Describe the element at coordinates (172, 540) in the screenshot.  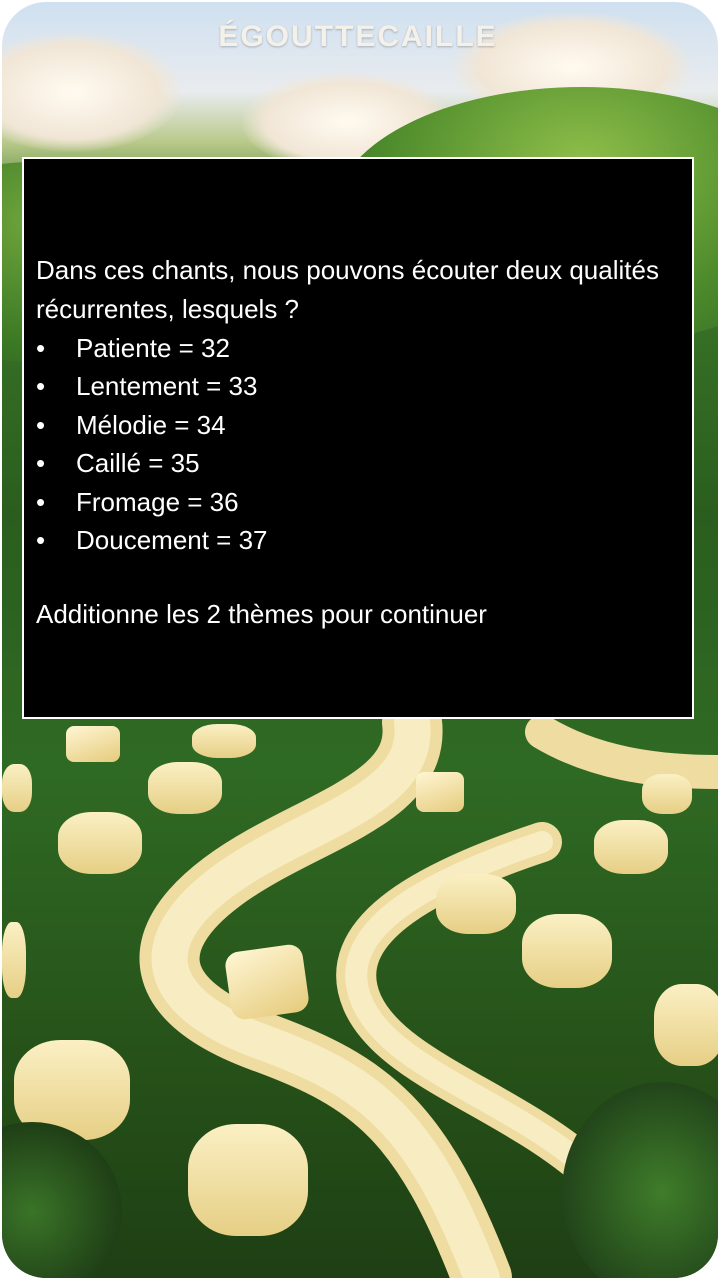
I see `answer-option-label: Doucement = 37` at that location.